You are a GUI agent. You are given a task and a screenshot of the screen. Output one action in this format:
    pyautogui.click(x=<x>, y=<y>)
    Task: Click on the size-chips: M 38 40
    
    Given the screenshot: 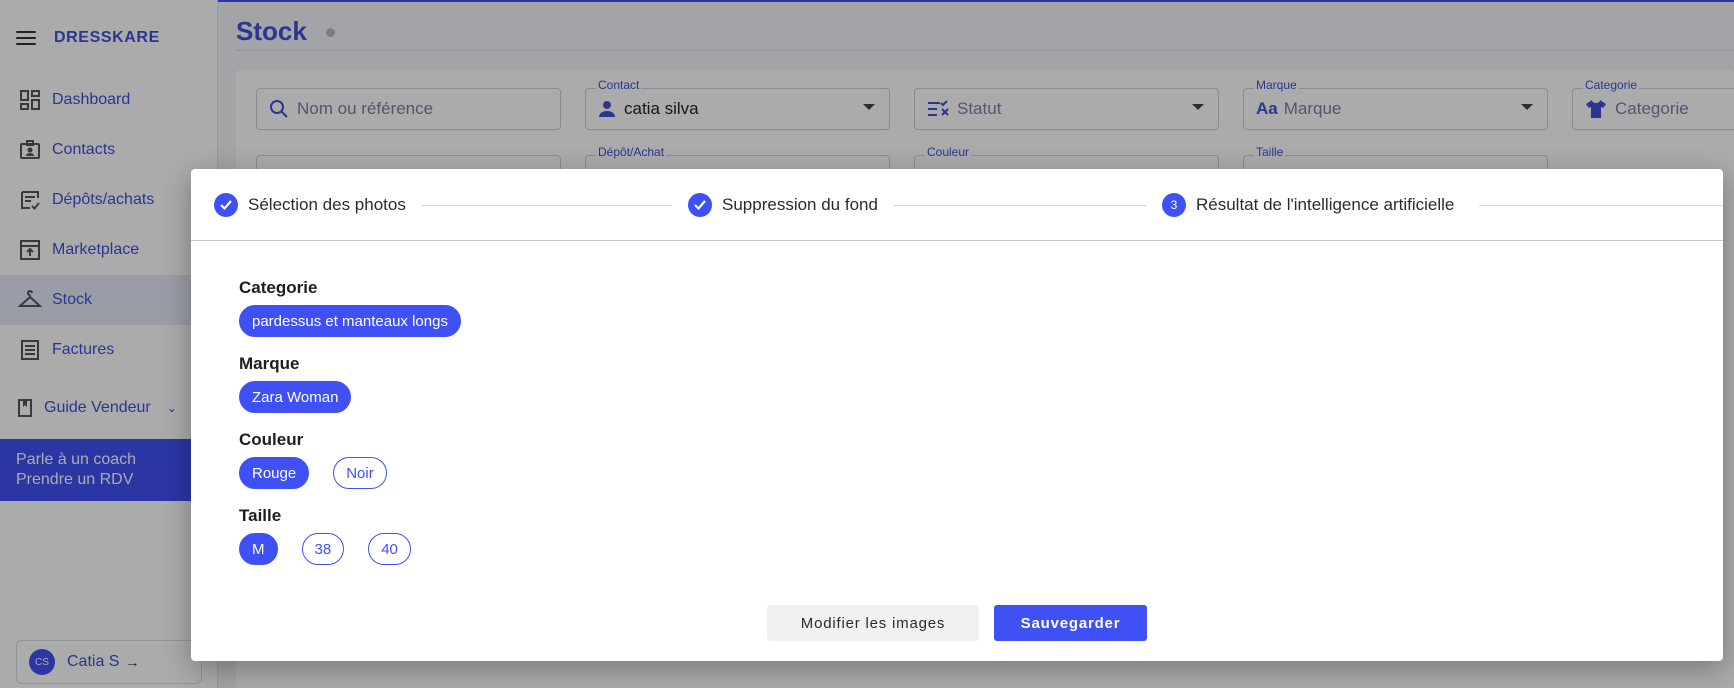 What is the action you would take?
    pyautogui.click(x=337, y=549)
    